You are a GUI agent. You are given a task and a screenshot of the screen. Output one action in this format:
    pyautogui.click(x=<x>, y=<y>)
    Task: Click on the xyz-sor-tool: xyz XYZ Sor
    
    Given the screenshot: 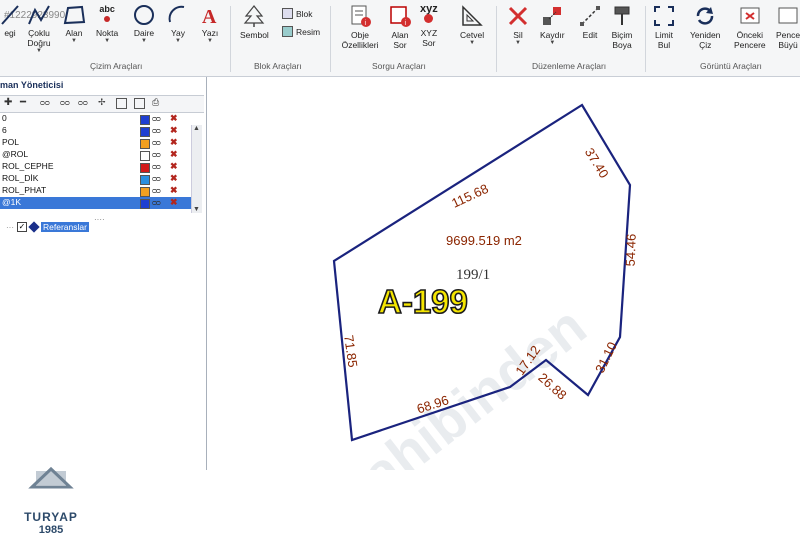 What is the action you would take?
    pyautogui.click(x=429, y=26)
    